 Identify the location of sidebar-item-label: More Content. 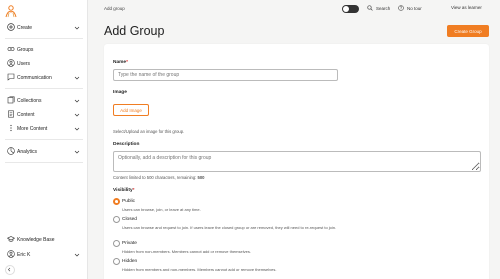
(32, 129).